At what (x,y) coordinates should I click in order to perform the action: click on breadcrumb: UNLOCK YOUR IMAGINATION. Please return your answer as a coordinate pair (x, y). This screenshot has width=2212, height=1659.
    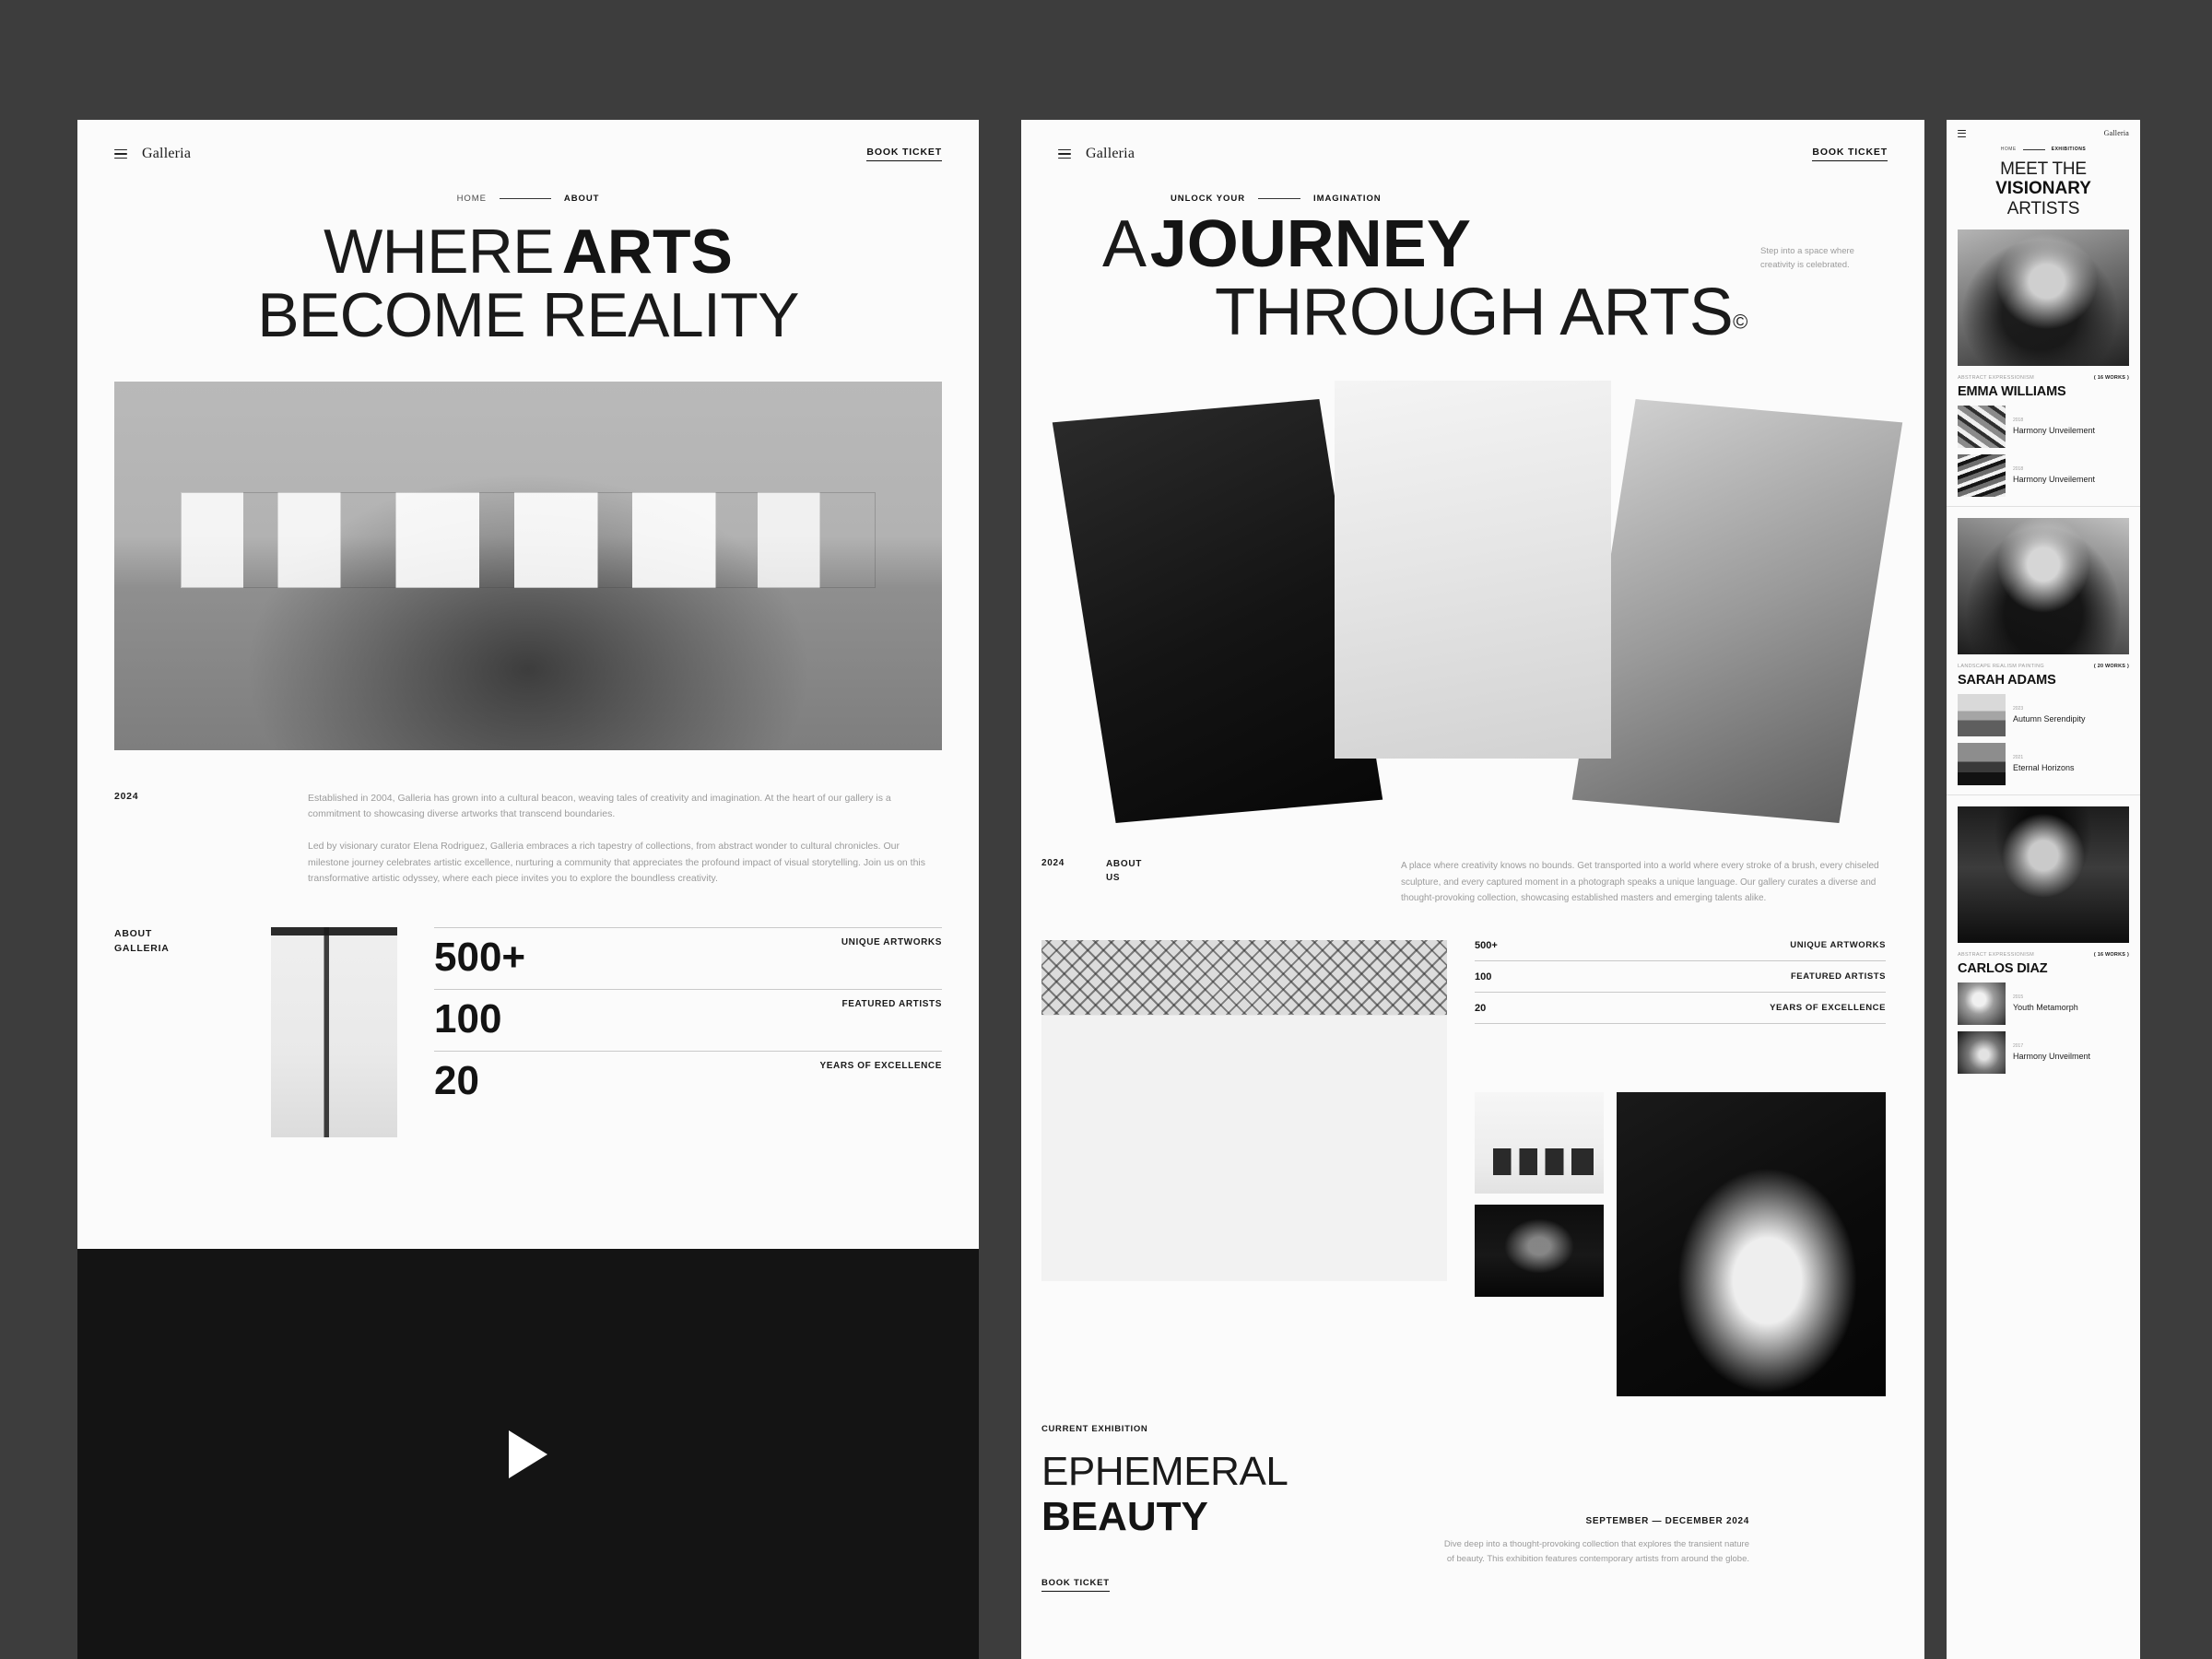
    Looking at the image, I should click on (1473, 199).